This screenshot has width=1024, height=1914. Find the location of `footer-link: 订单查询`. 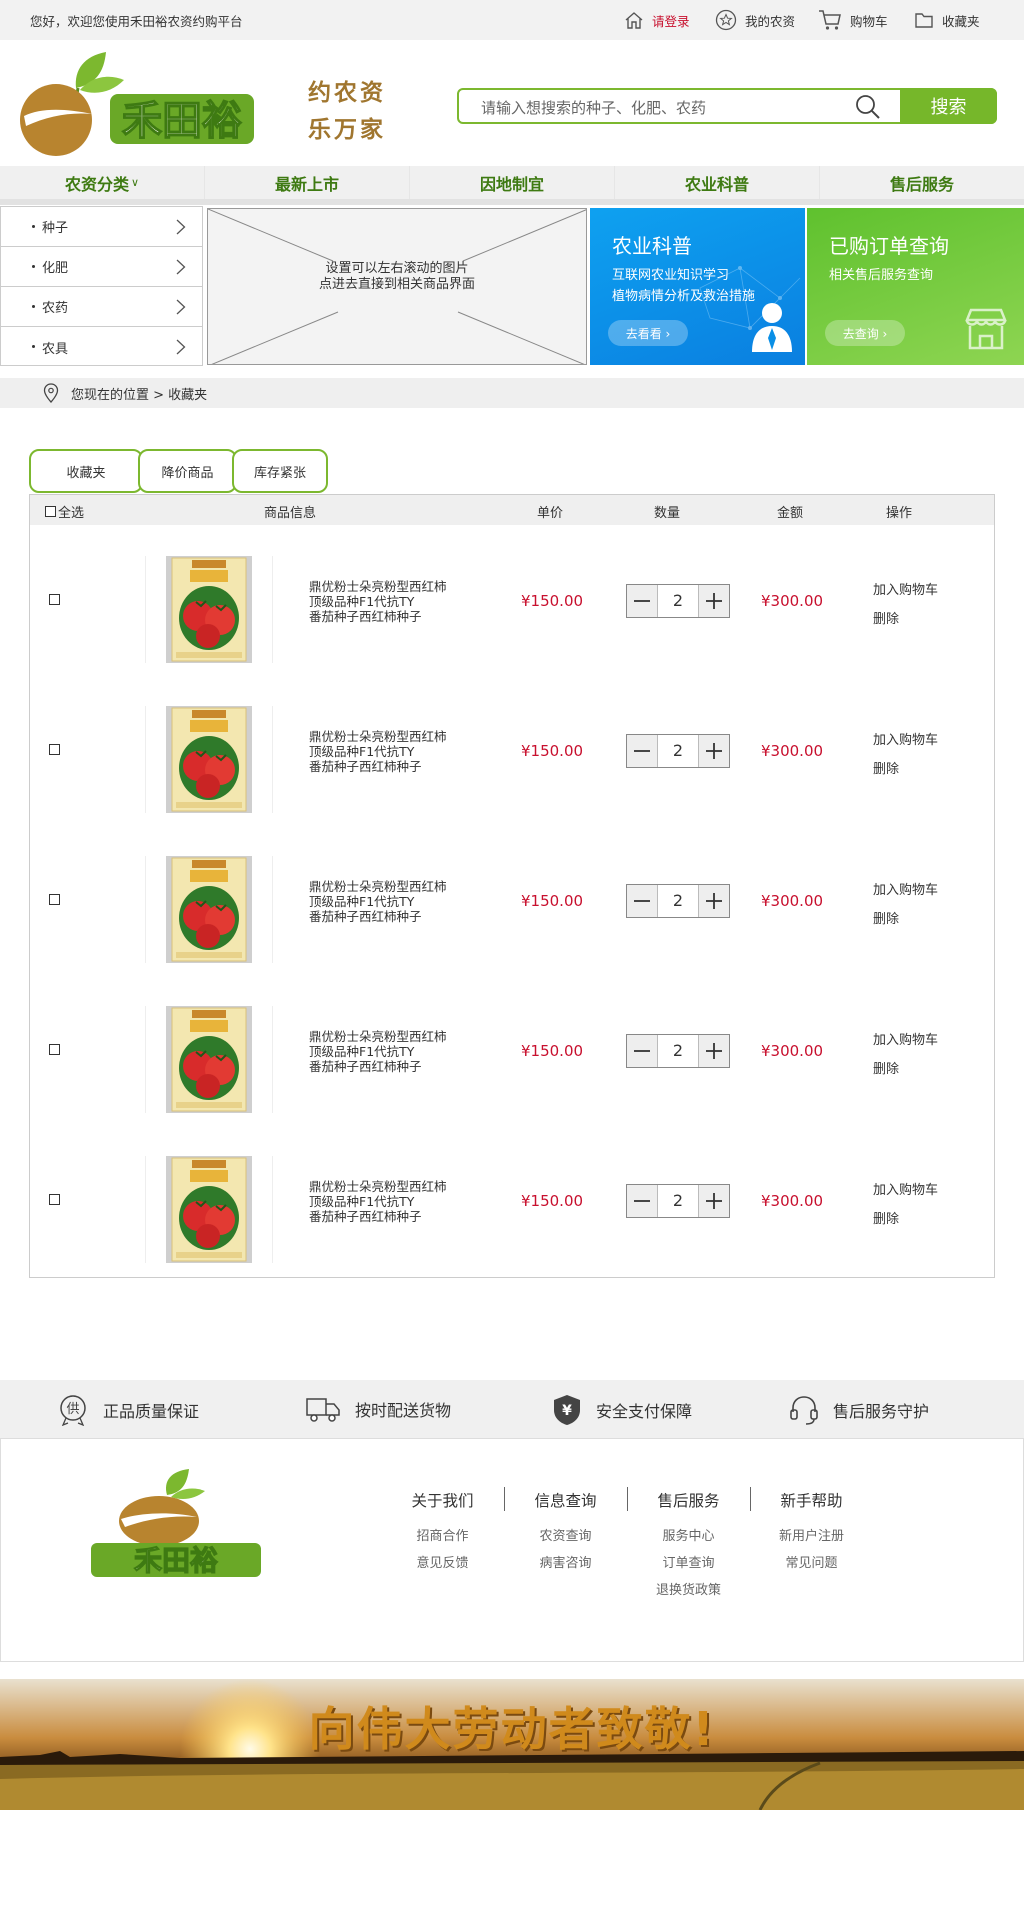

footer-link: 订单查询 is located at coordinates (688, 1563).